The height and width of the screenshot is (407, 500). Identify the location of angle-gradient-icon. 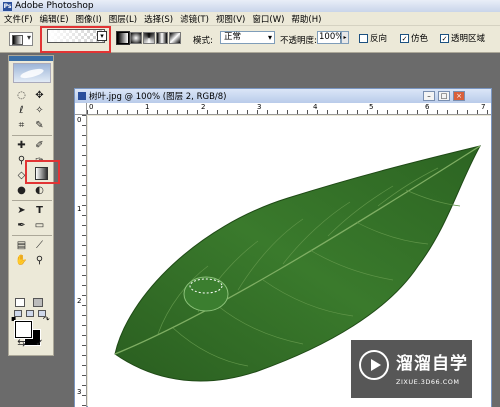
(149, 38).